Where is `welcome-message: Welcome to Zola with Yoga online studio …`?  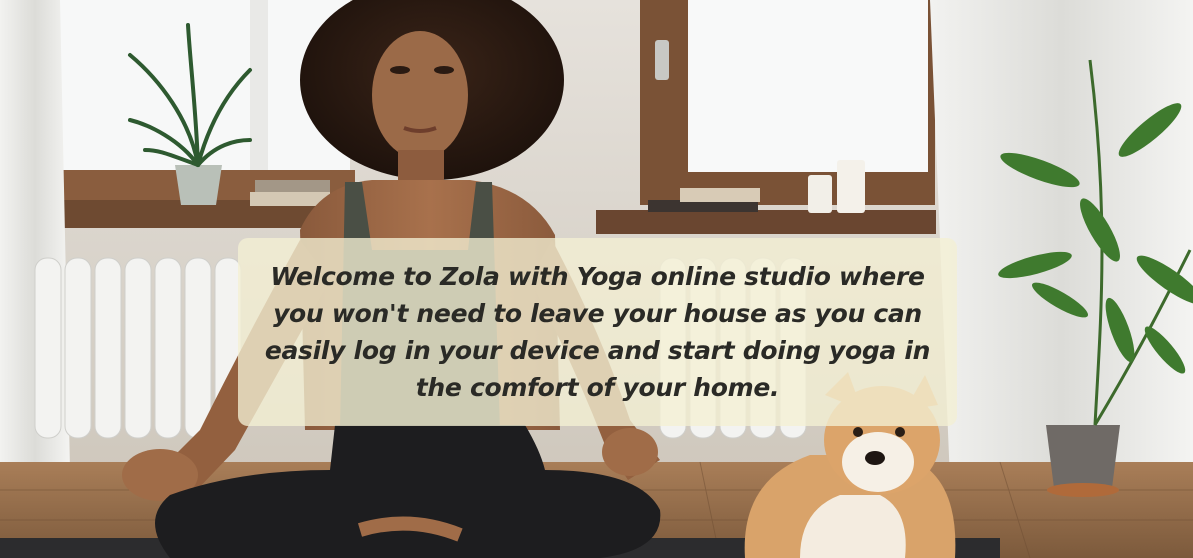 welcome-message: Welcome to Zola with Yoga online studio … is located at coordinates (597, 332).